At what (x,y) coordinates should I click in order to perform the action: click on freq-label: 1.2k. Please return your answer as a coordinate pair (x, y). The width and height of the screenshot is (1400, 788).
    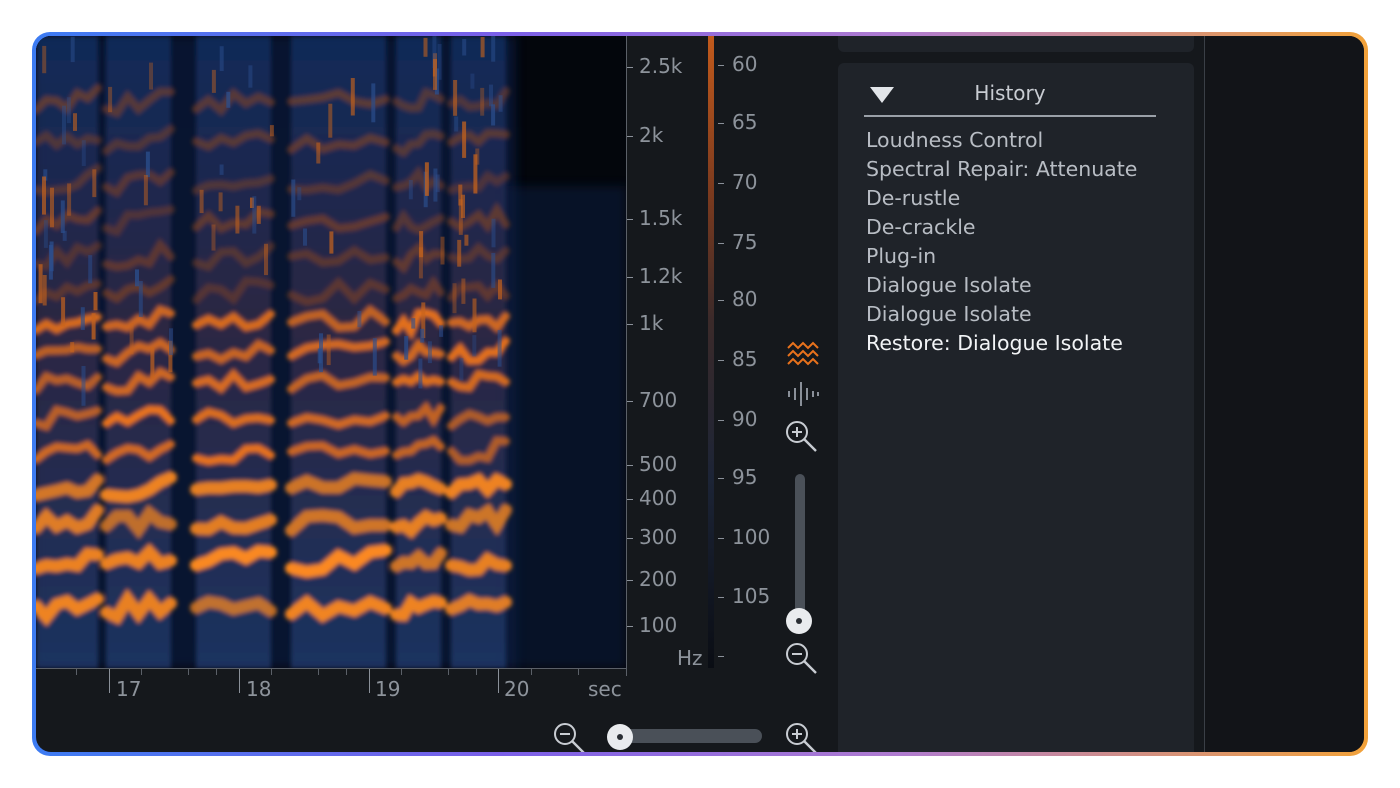
    Looking at the image, I should click on (661, 276).